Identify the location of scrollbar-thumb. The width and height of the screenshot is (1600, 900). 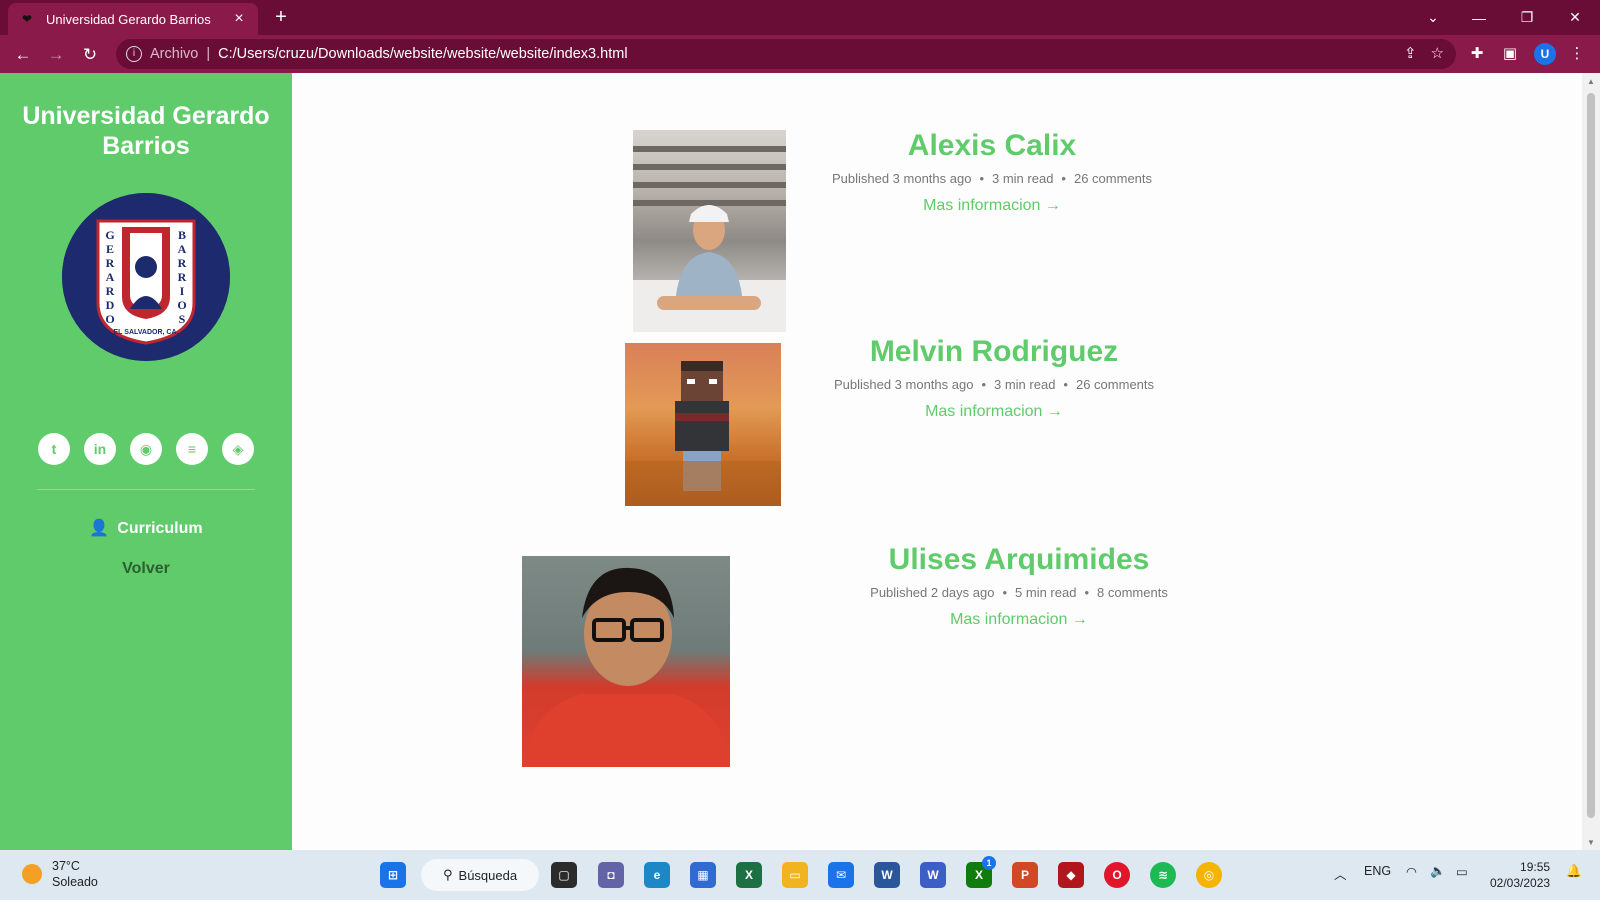
(1591, 455).